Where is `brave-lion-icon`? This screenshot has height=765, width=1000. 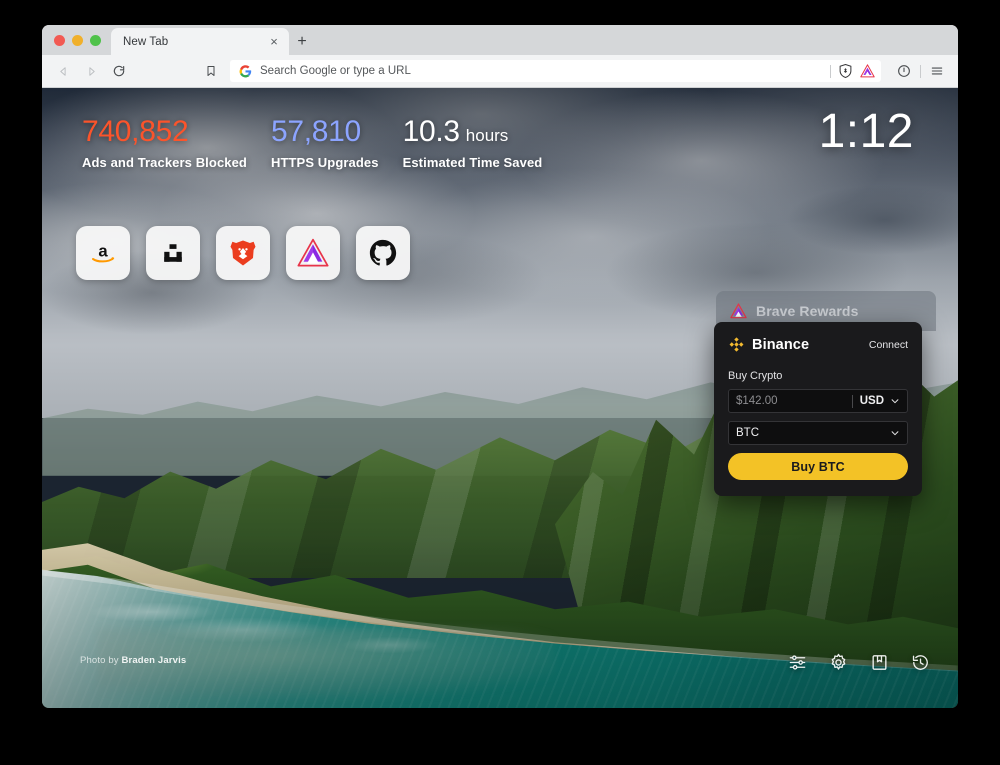 brave-lion-icon is located at coordinates (243, 253).